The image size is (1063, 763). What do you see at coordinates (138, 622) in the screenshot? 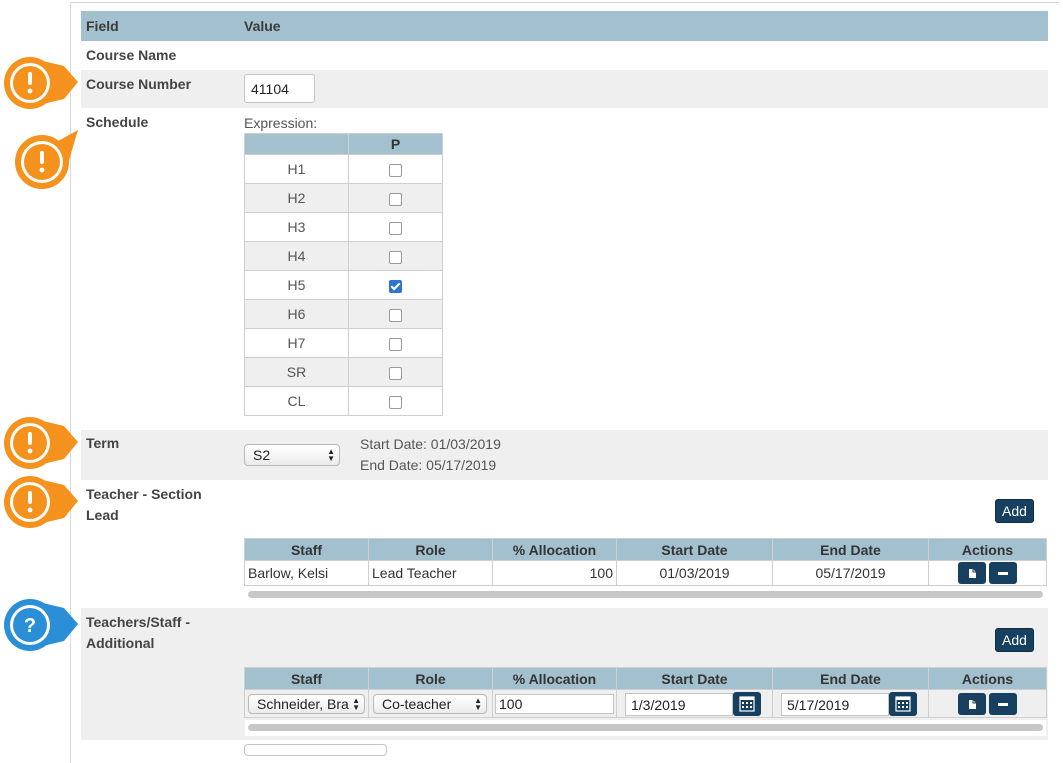
I see `teachers-additional-label-line1: Teachers/Staff -` at bounding box center [138, 622].